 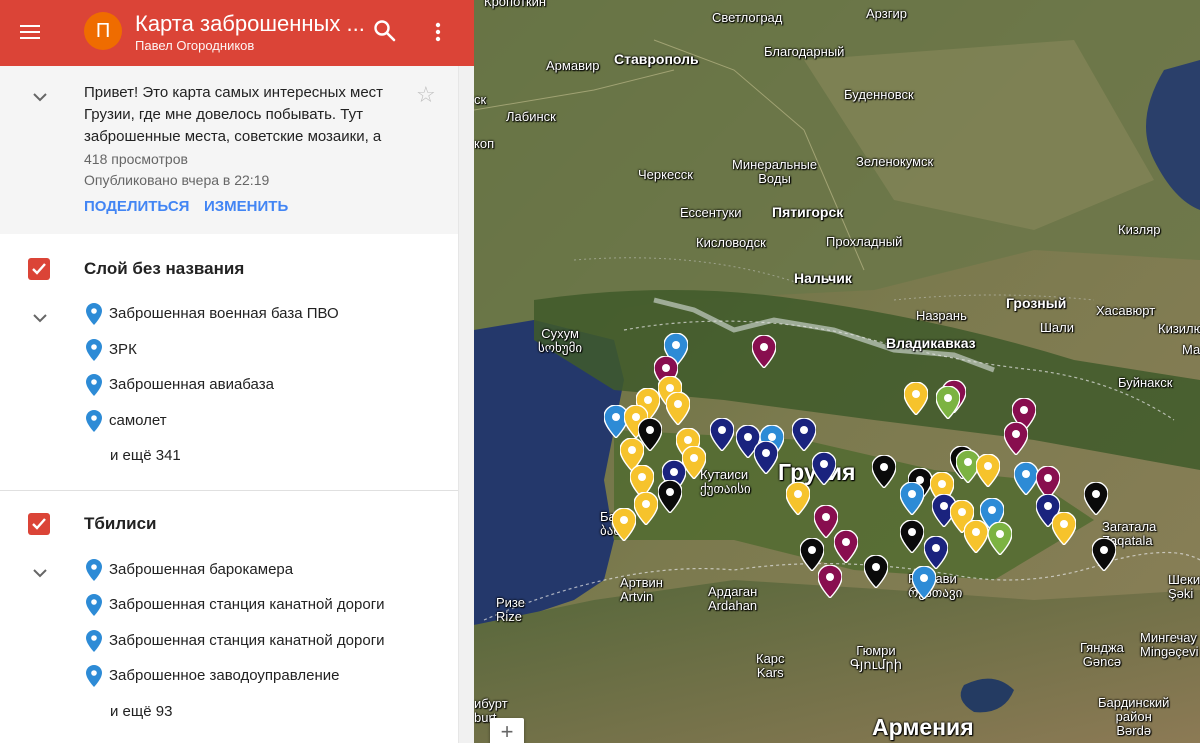 I want to click on place-label: Лабинск, so click(x=531, y=116).